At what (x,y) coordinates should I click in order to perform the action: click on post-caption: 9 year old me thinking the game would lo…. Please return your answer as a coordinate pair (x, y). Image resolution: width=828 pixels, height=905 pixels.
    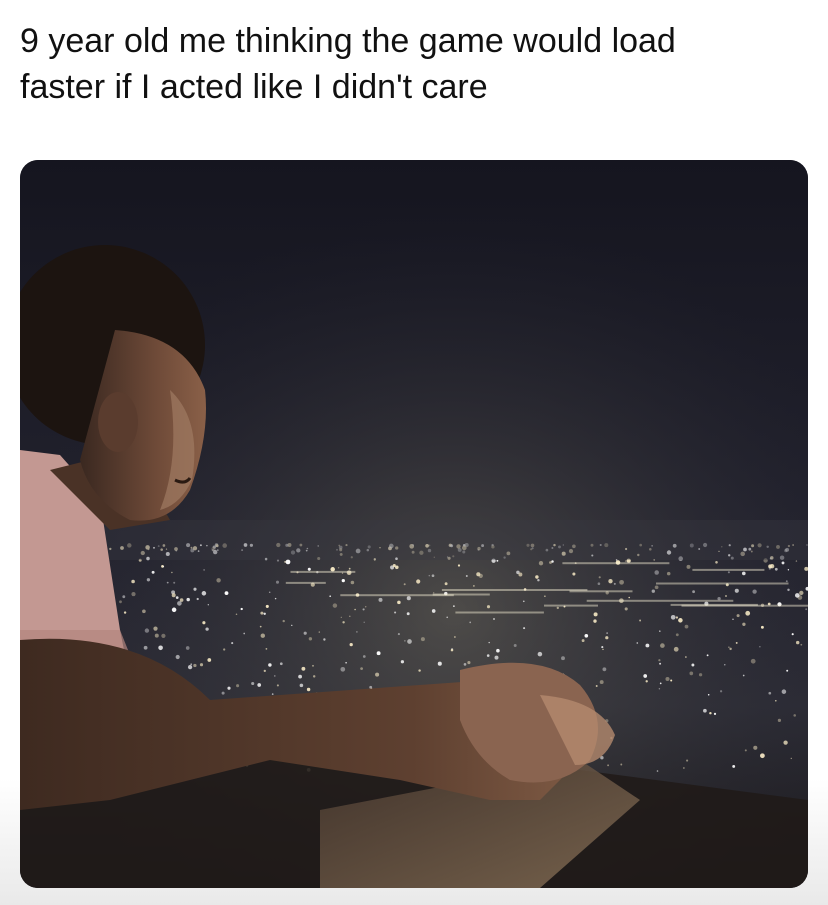
    Looking at the image, I should click on (415, 64).